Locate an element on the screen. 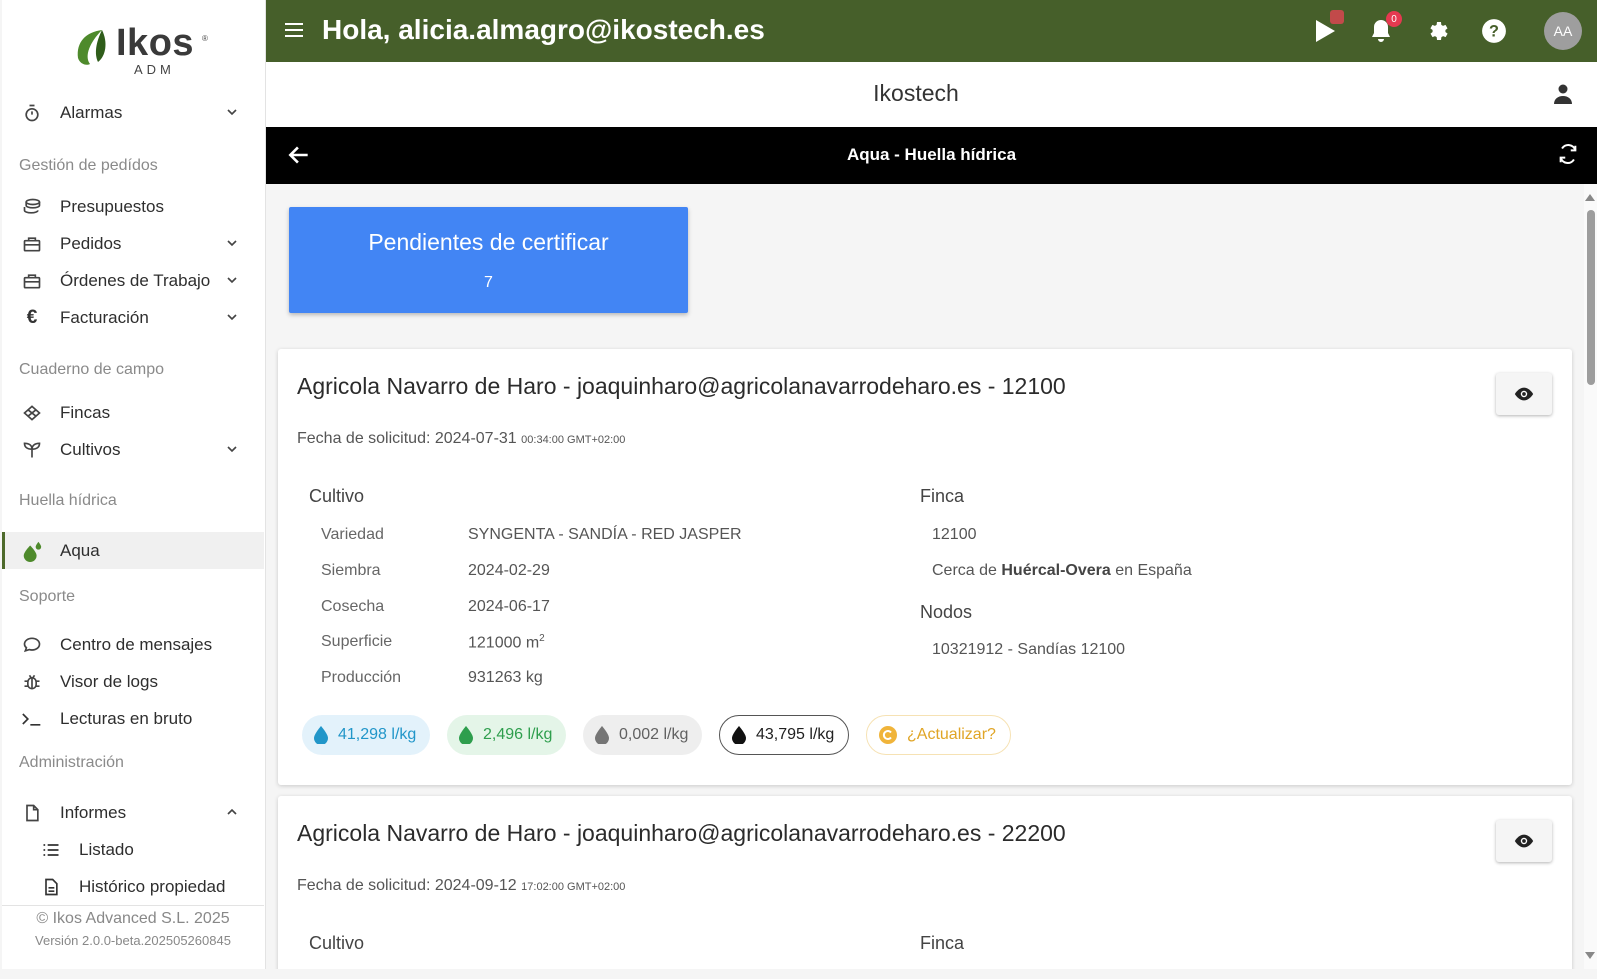 The width and height of the screenshot is (1597, 979). section-cuaderno-campo: Cuaderno de campo is located at coordinates (91, 369).